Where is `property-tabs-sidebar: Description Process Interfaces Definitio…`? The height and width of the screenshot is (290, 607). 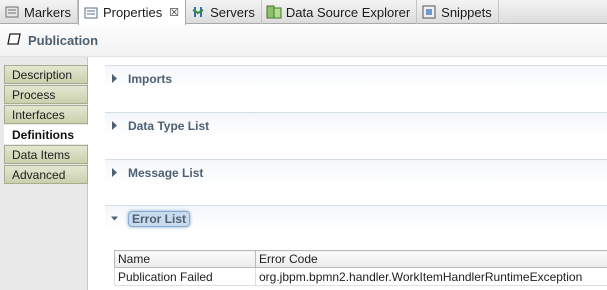 property-tabs-sidebar: Description Process Interfaces Definitio… is located at coordinates (44, 173).